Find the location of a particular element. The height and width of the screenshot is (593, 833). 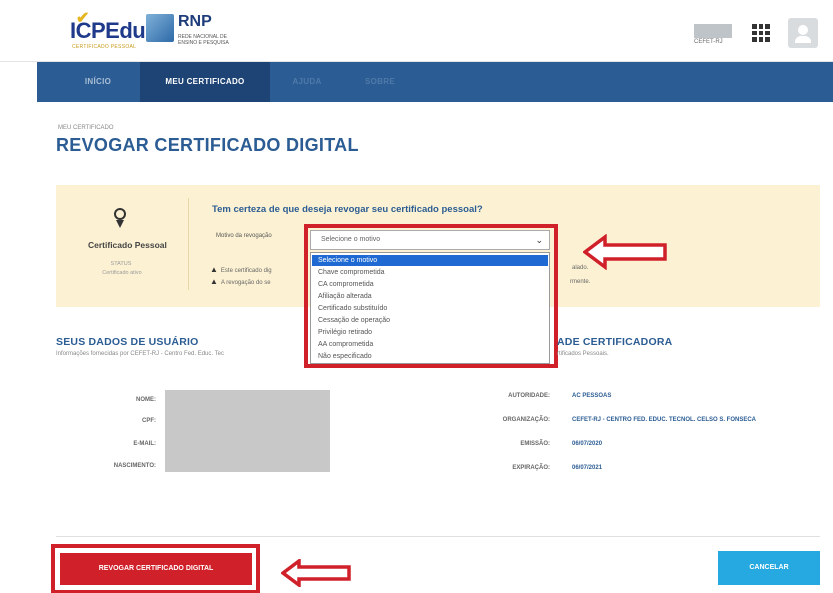

rnp-logo-mark is located at coordinates (160, 28).